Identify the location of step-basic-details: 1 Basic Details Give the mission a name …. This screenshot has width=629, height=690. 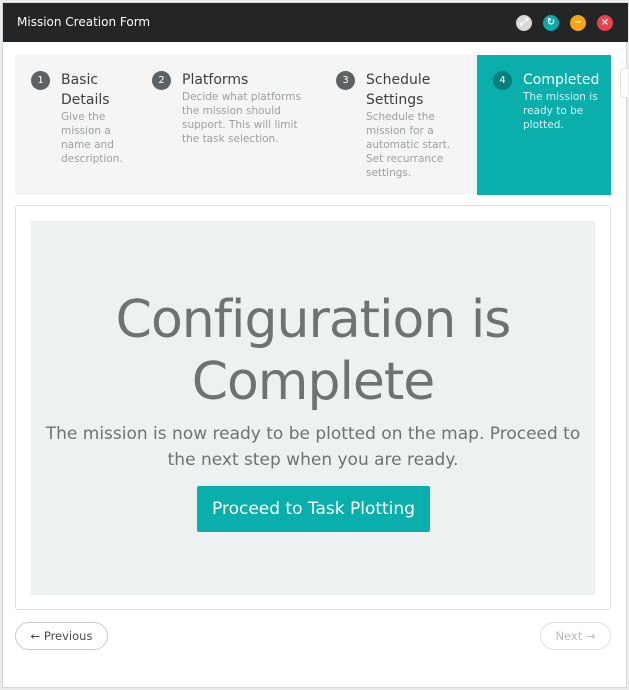
(75, 125).